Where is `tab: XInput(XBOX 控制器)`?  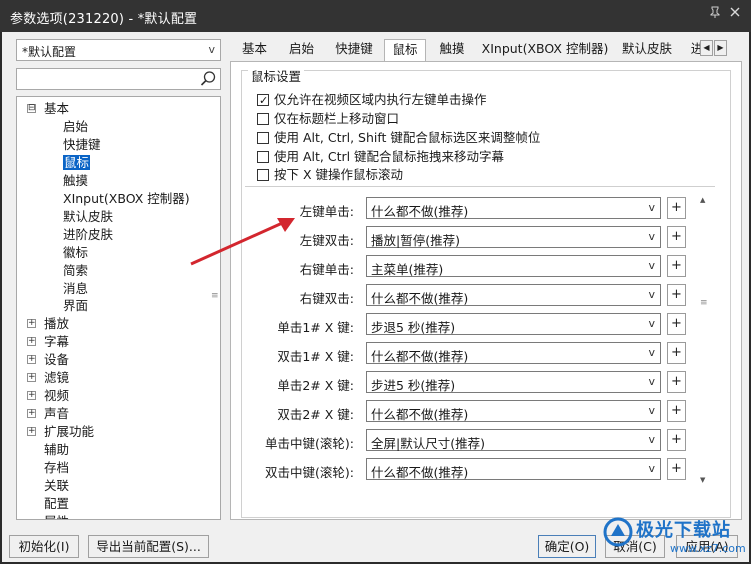
tab: XInput(XBOX 控制器) is located at coordinates (545, 50).